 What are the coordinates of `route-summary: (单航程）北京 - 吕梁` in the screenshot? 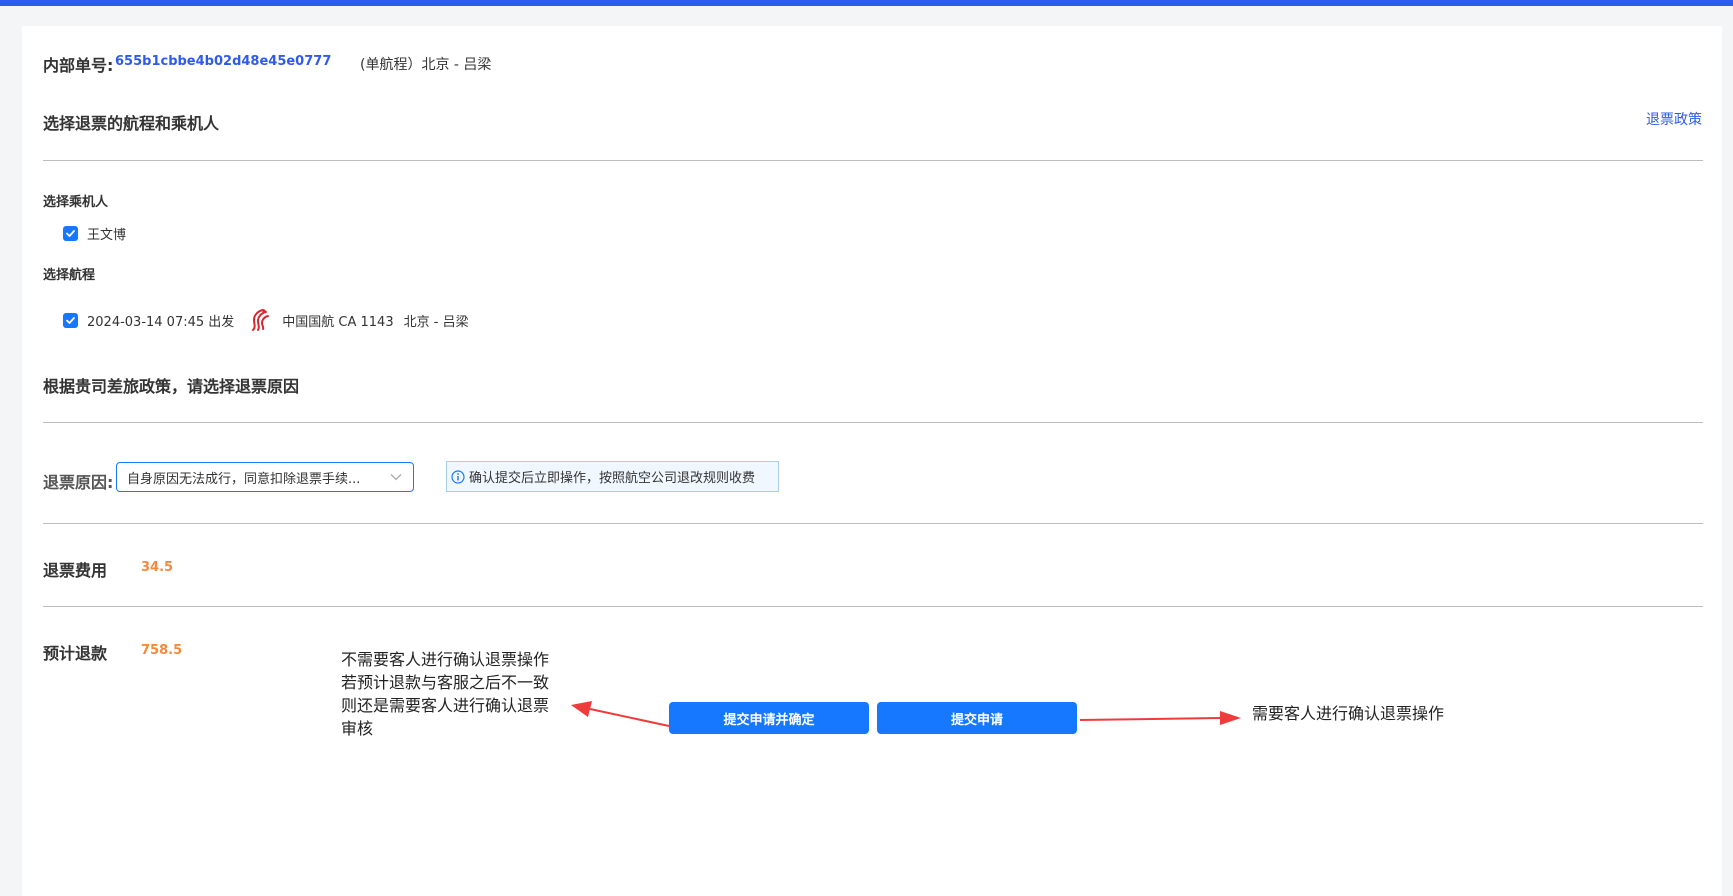 It's located at (426, 65).